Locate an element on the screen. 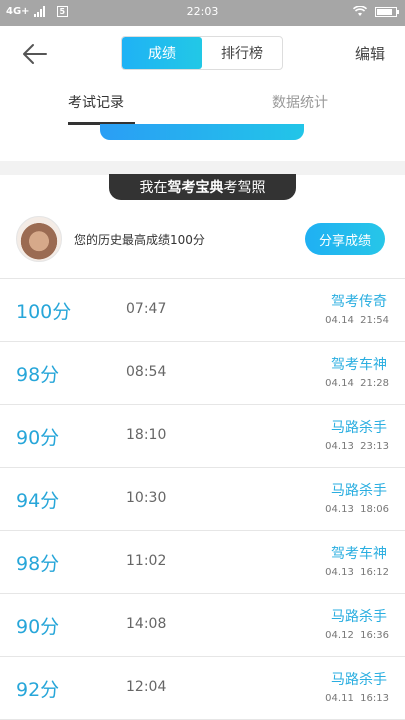 This screenshot has height=720, width=405. brand-suffix: 考驾照 is located at coordinates (244, 188).